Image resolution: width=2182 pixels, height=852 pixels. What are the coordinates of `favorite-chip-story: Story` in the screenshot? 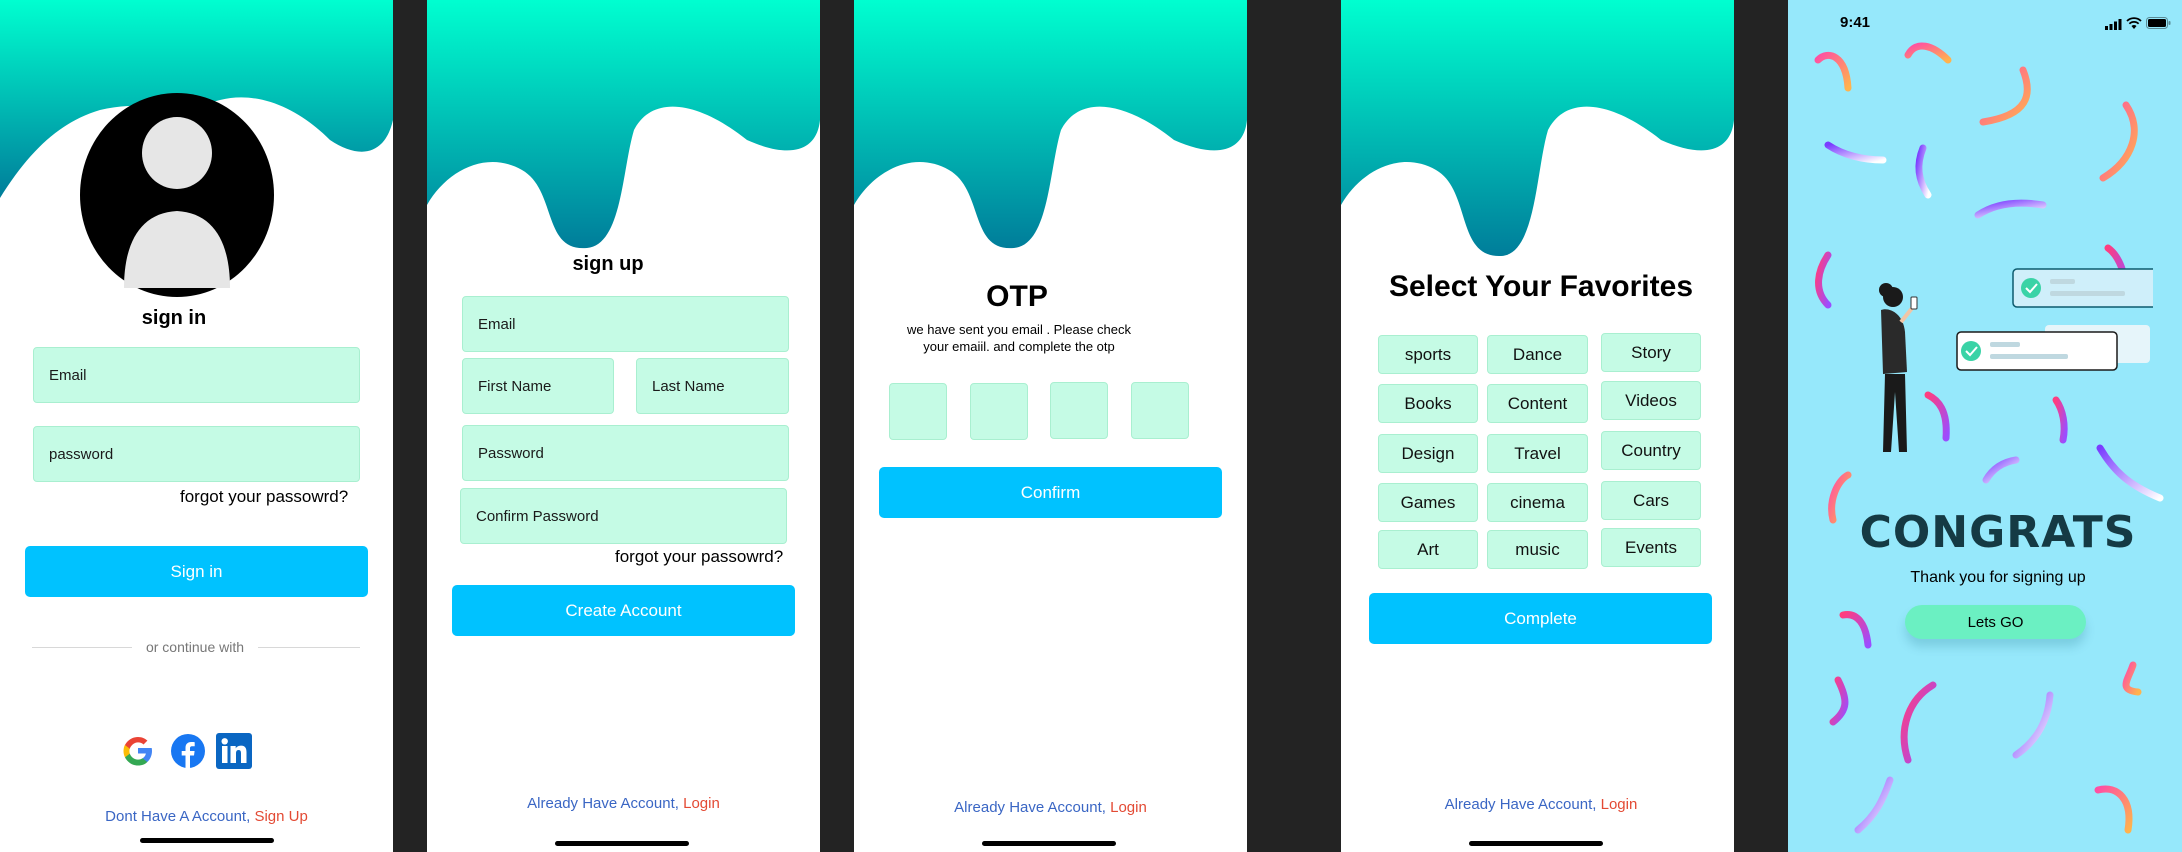 It's located at (1651, 352).